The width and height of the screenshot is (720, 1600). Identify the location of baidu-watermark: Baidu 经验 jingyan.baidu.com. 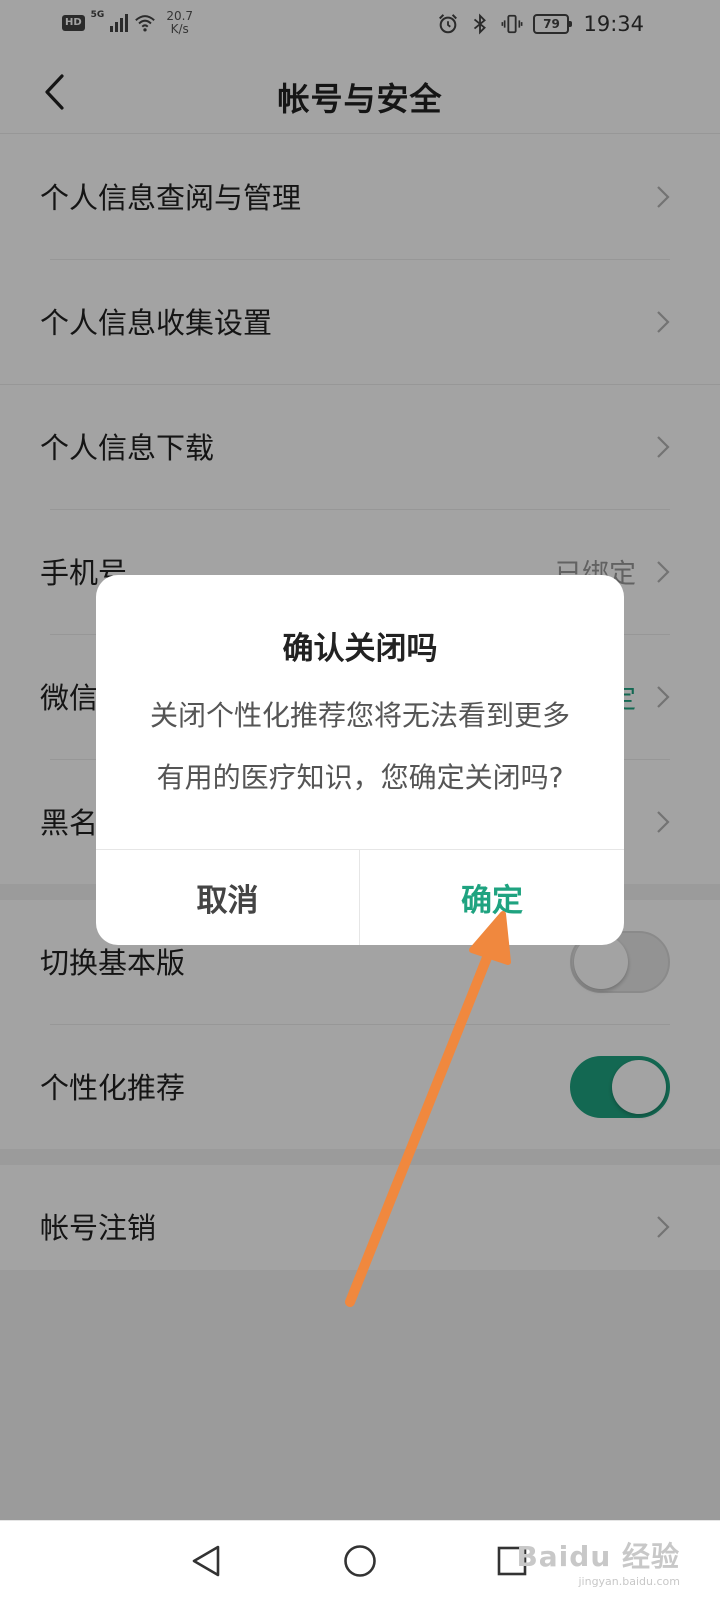
(598, 1561).